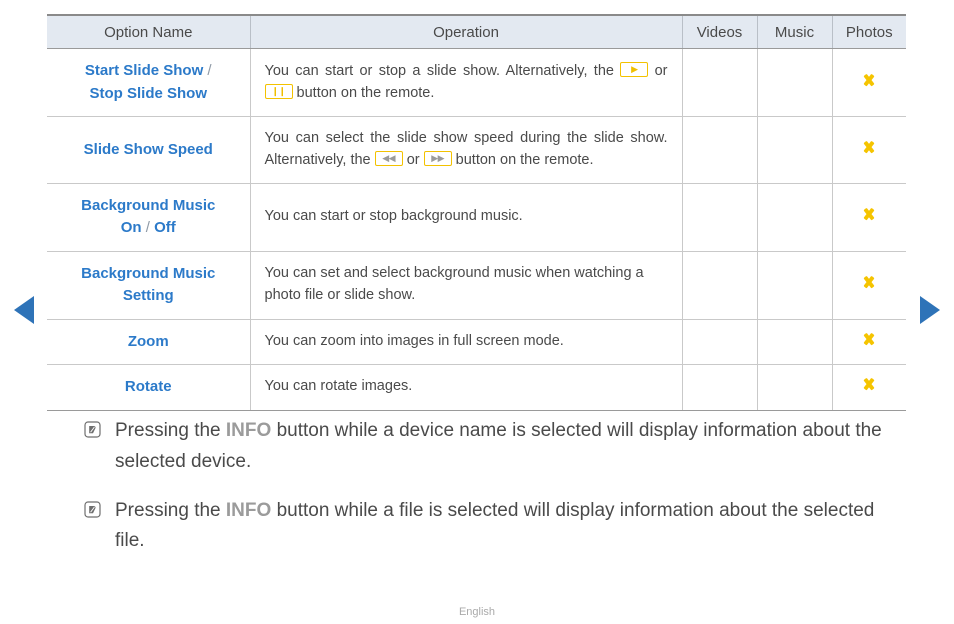  I want to click on rewind-button-icon: ◀◀, so click(388, 159).